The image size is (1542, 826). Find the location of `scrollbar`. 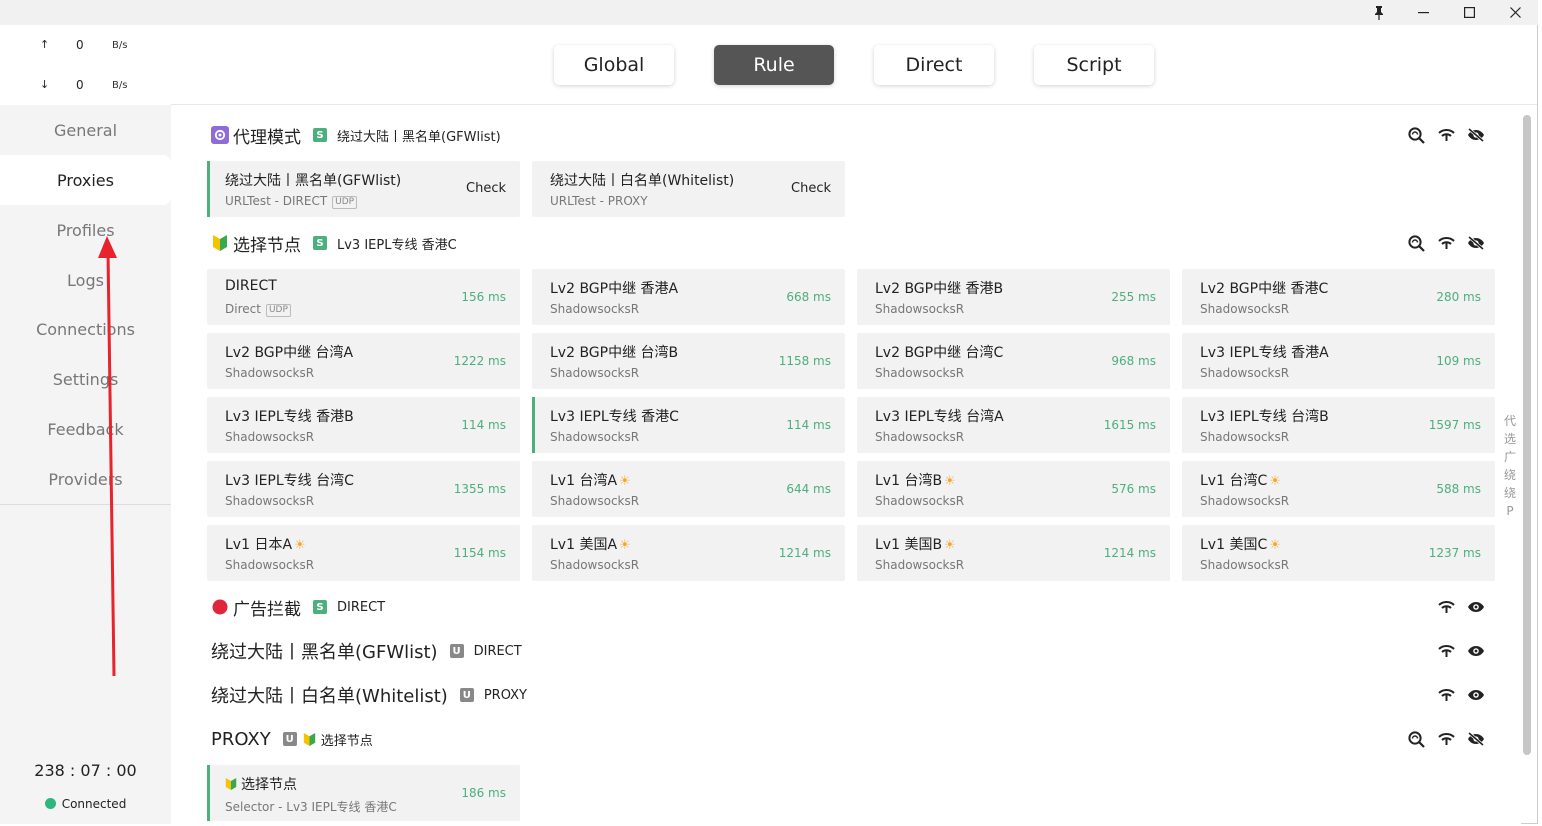

scrollbar is located at coordinates (1527, 435).